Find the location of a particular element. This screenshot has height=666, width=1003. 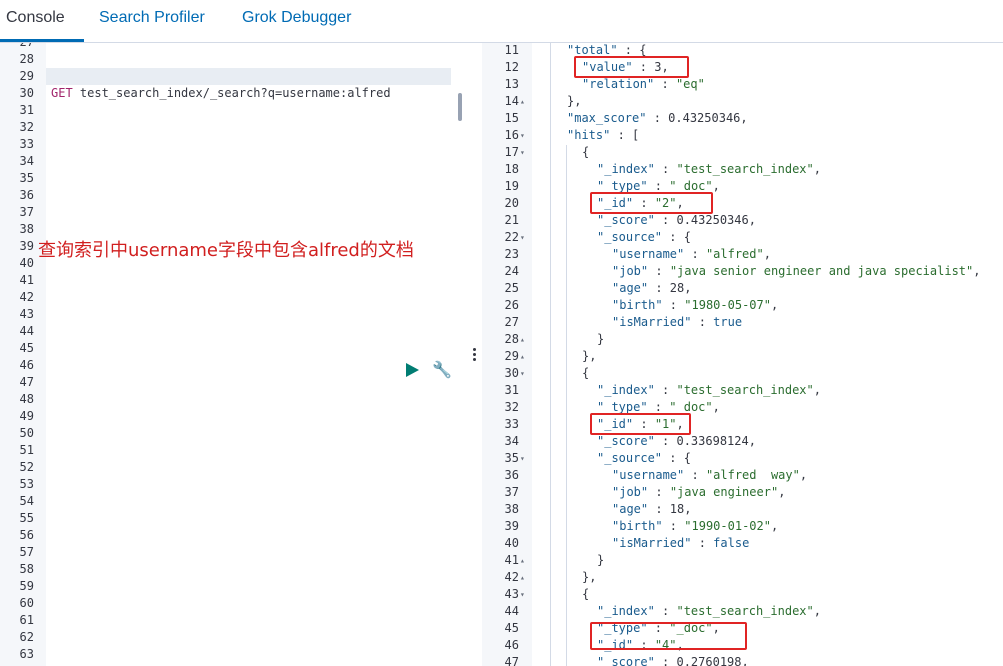

response-line: 23 "username" : "alfred", is located at coordinates (742, 254).